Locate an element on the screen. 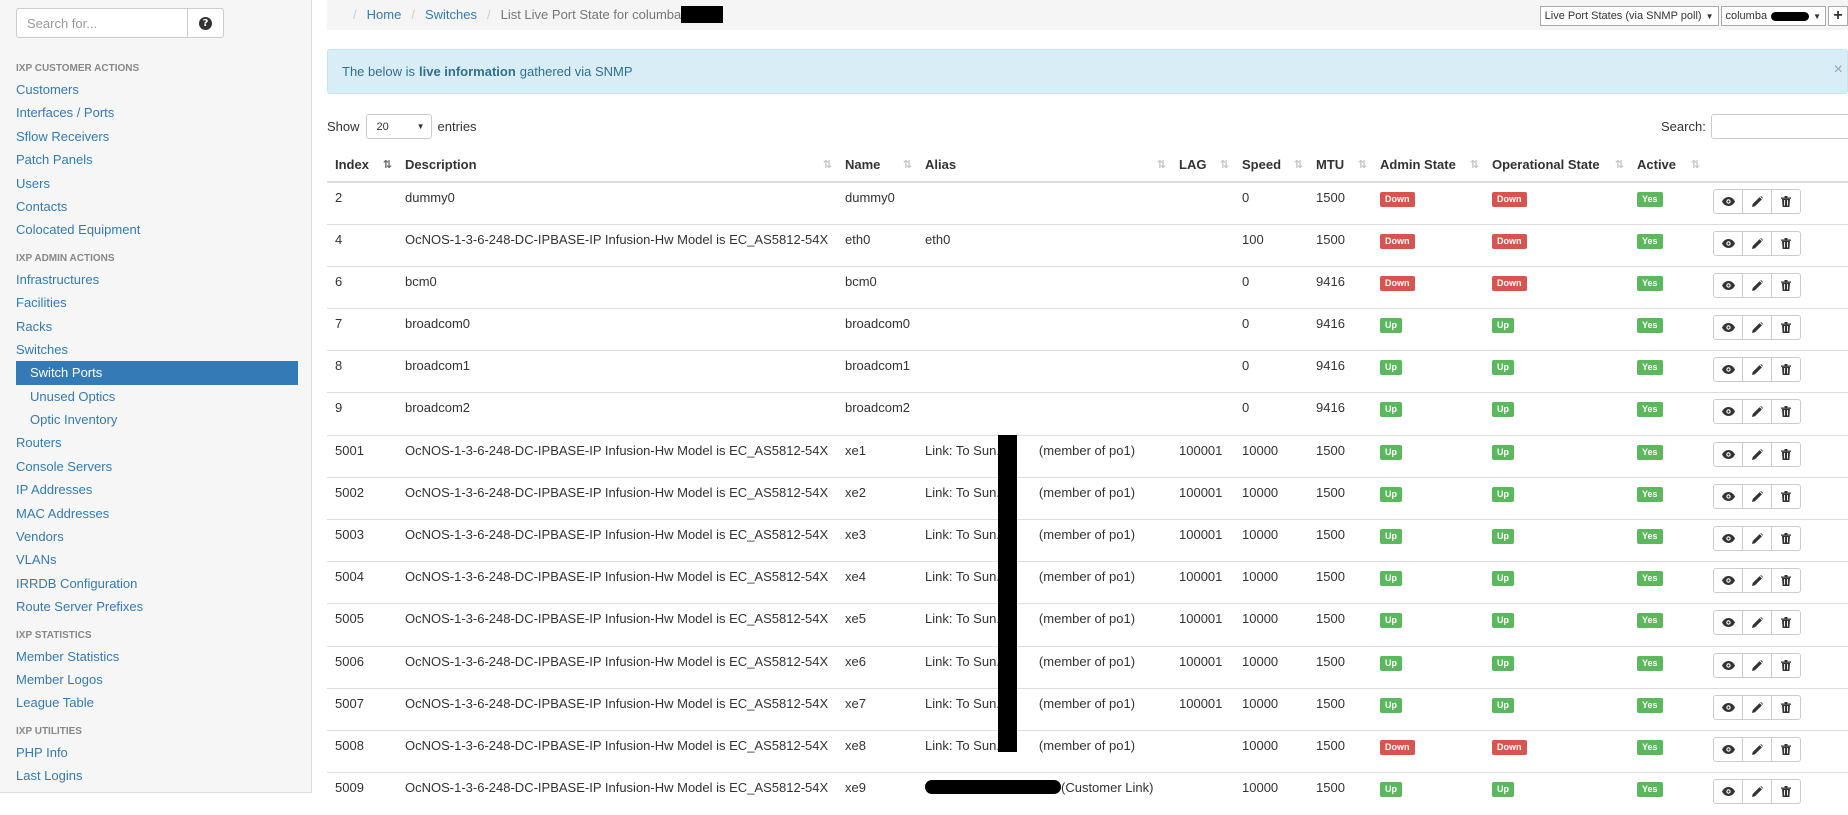 Image resolution: width=1848 pixels, height=815 pixels. sidebar-item-racks: Racks is located at coordinates (156, 326).